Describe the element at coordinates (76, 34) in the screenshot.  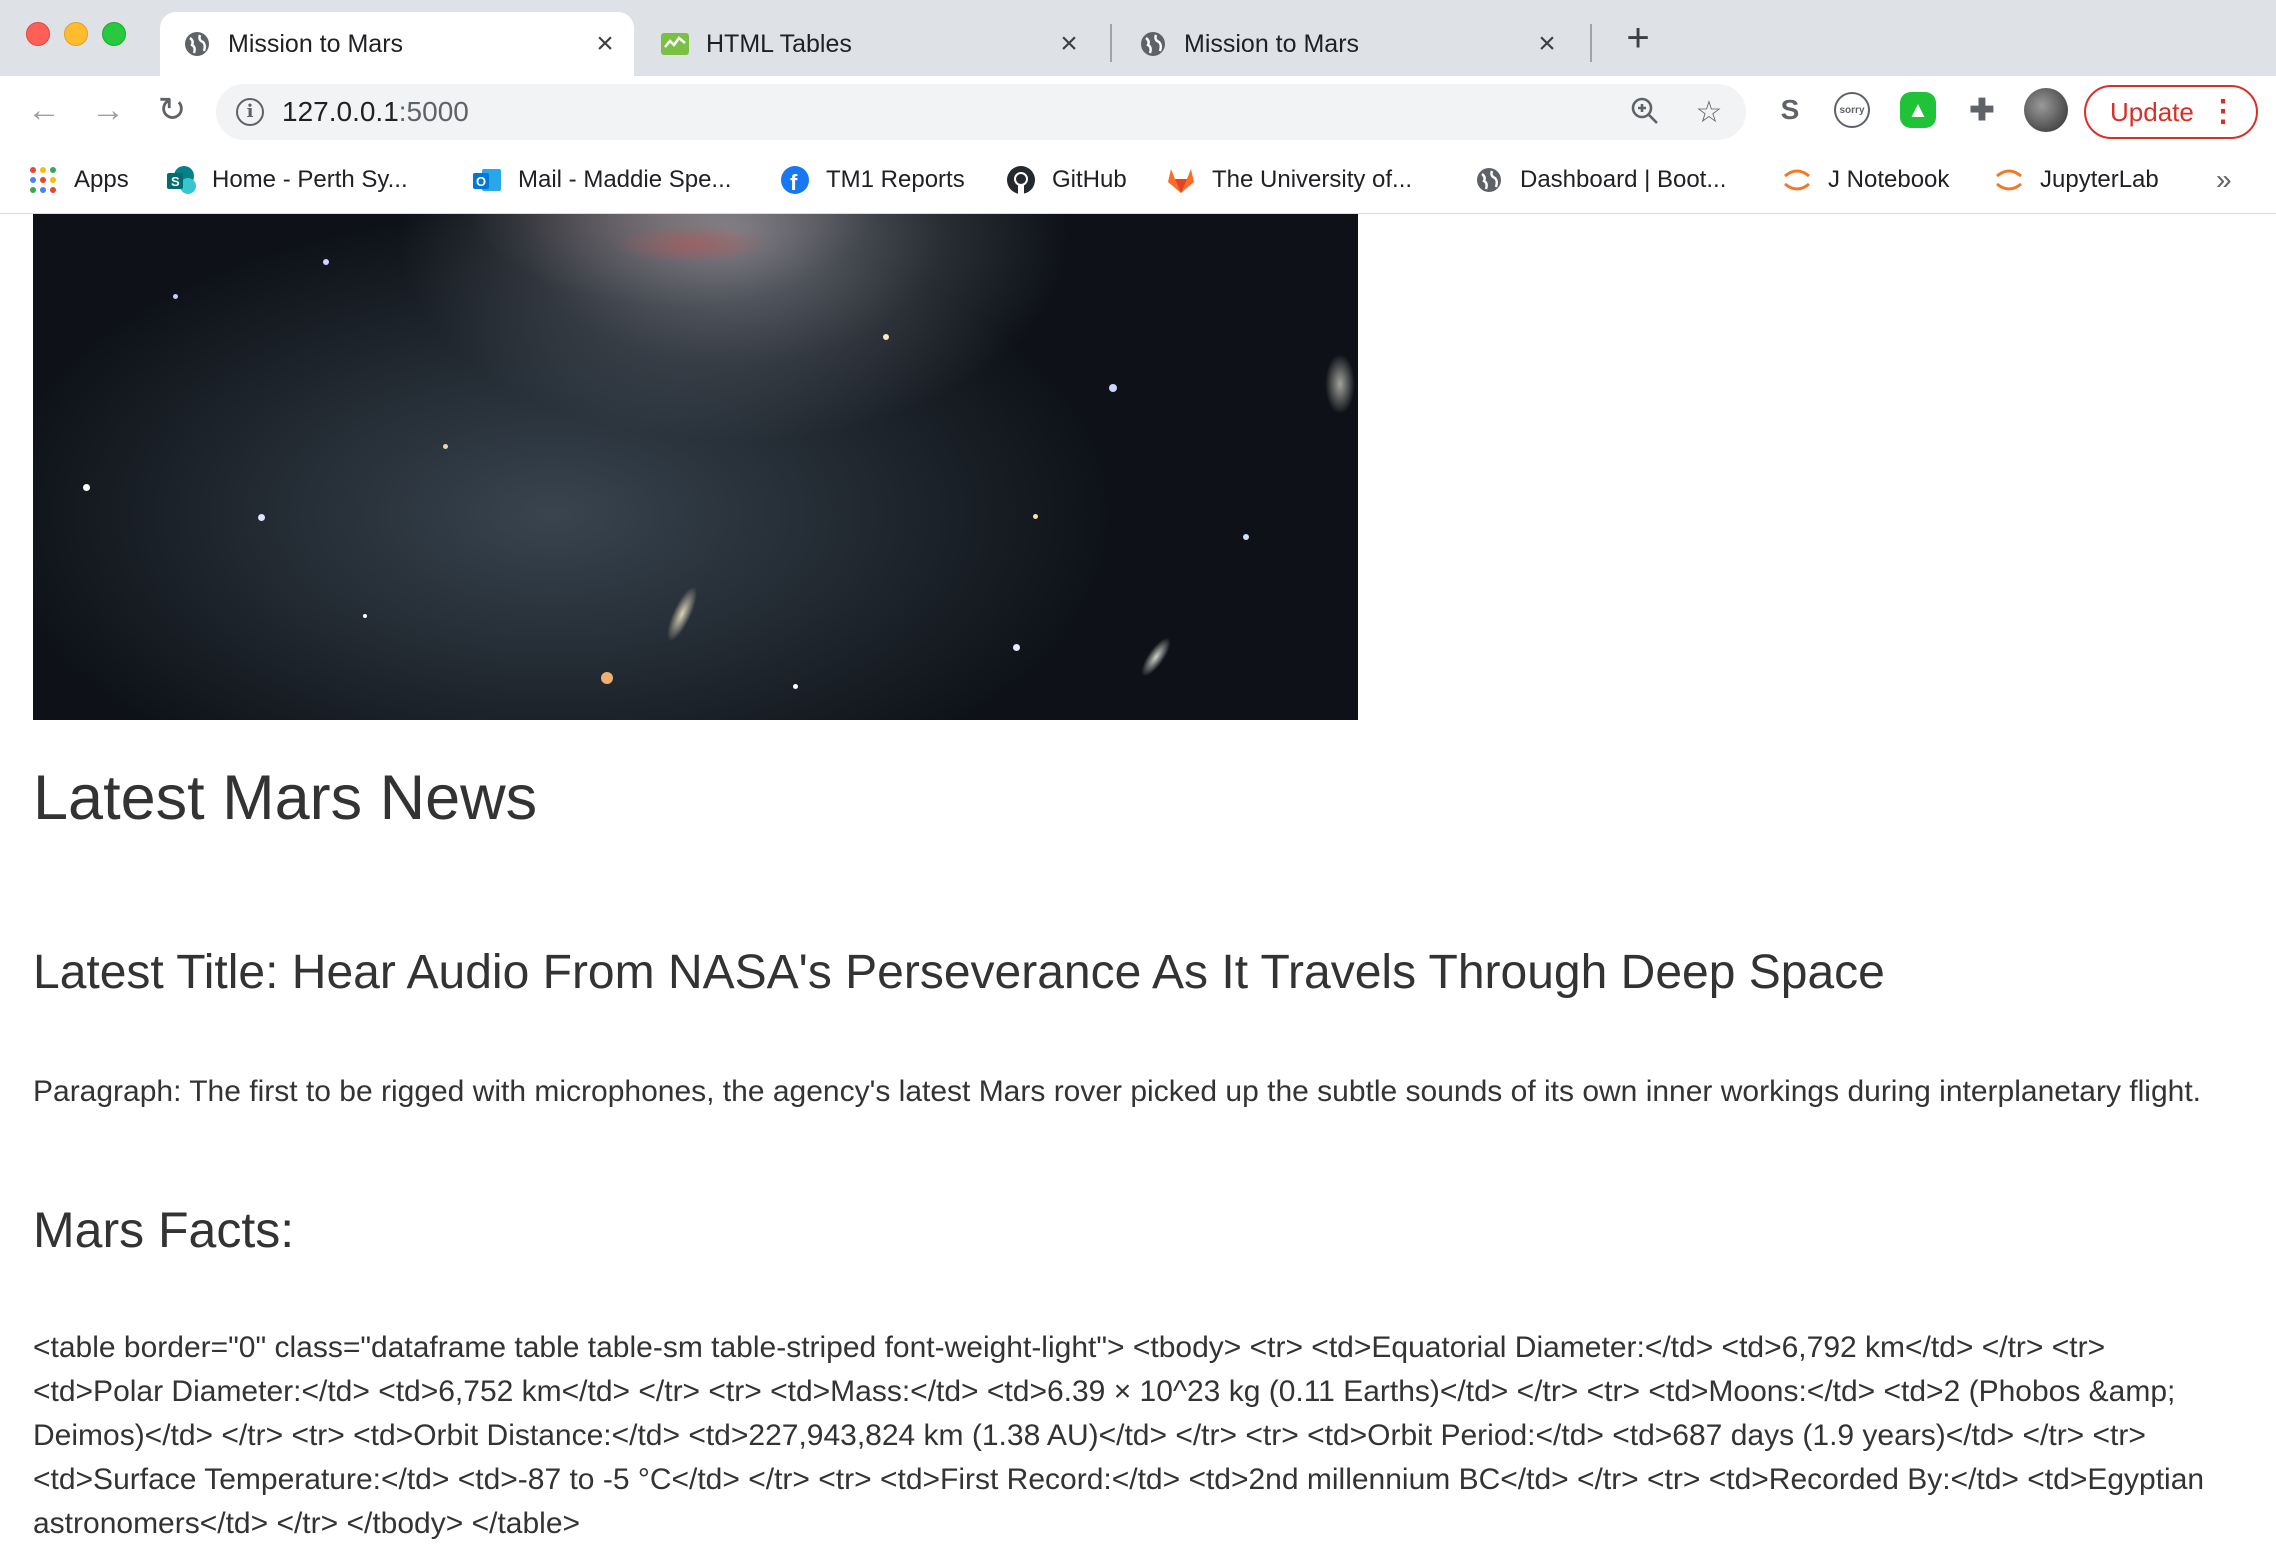
I see `minimize-window-button` at that location.